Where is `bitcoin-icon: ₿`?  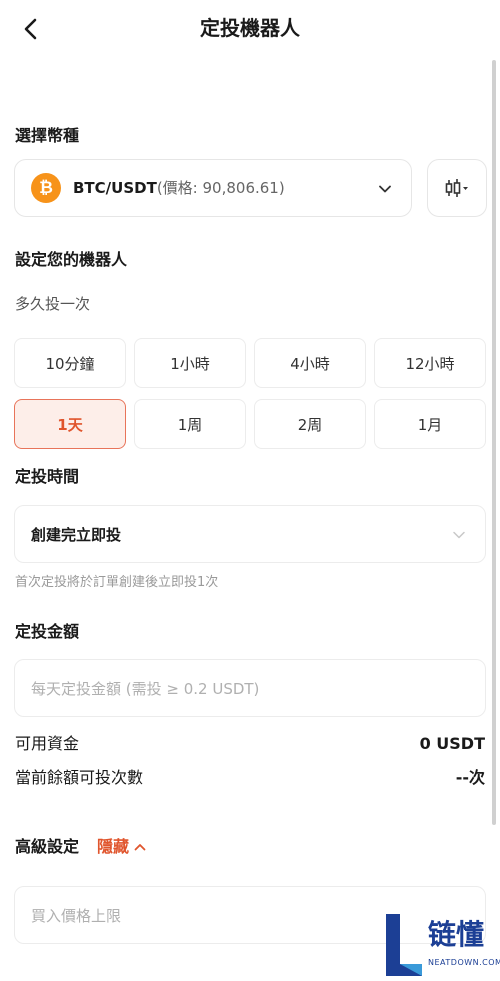
bitcoin-icon: ₿ is located at coordinates (46, 188).